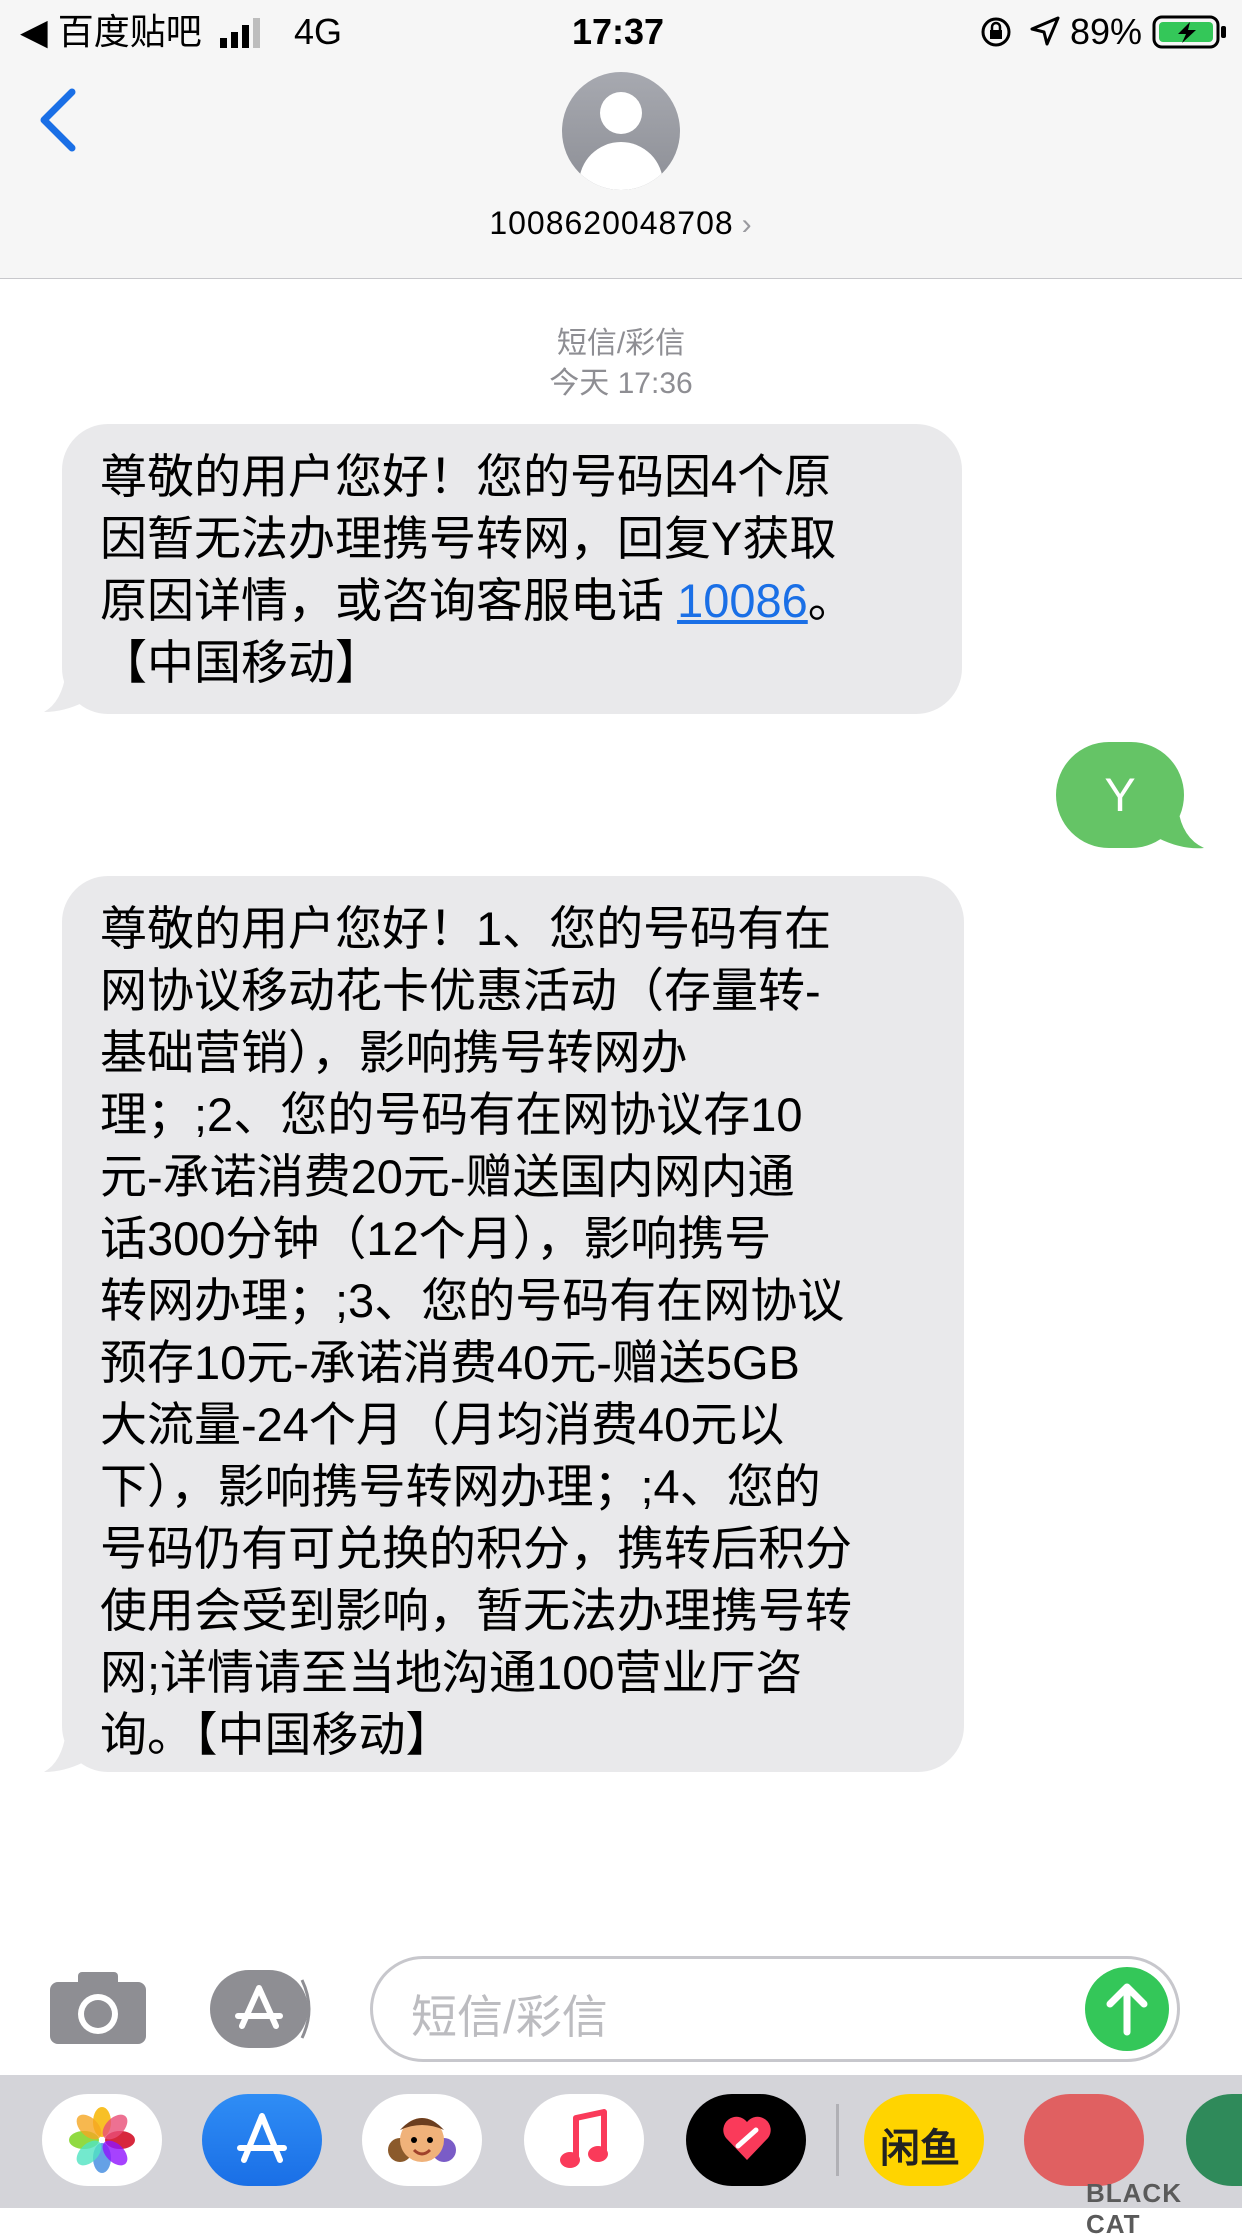  Describe the element at coordinates (447, 1176) in the screenshot. I see `message-line: 元-承诺消费20元-赠送国内网内通` at that location.